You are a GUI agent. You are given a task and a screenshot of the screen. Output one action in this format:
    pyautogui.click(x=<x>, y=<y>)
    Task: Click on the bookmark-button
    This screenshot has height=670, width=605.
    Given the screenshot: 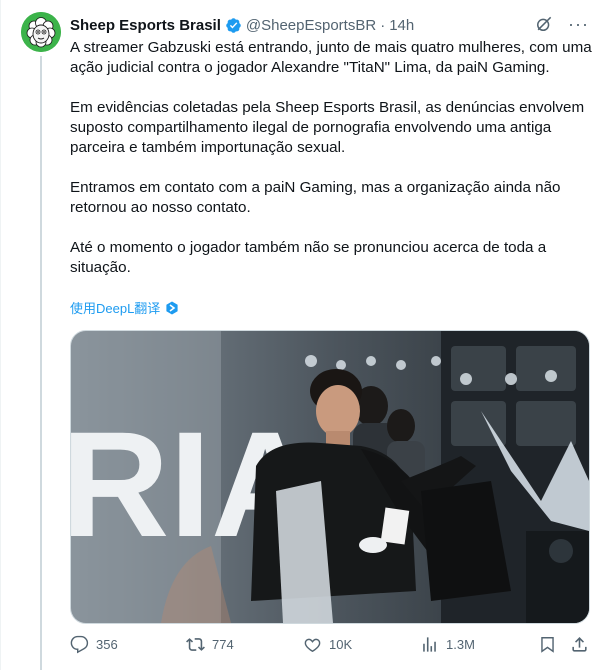 What is the action you would take?
    pyautogui.click(x=547, y=644)
    